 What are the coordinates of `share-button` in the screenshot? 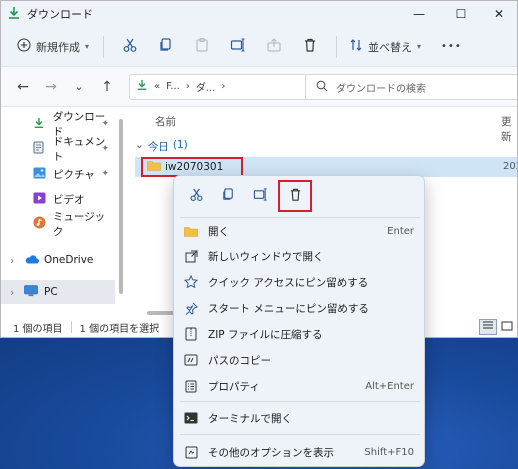 It's located at (274, 47).